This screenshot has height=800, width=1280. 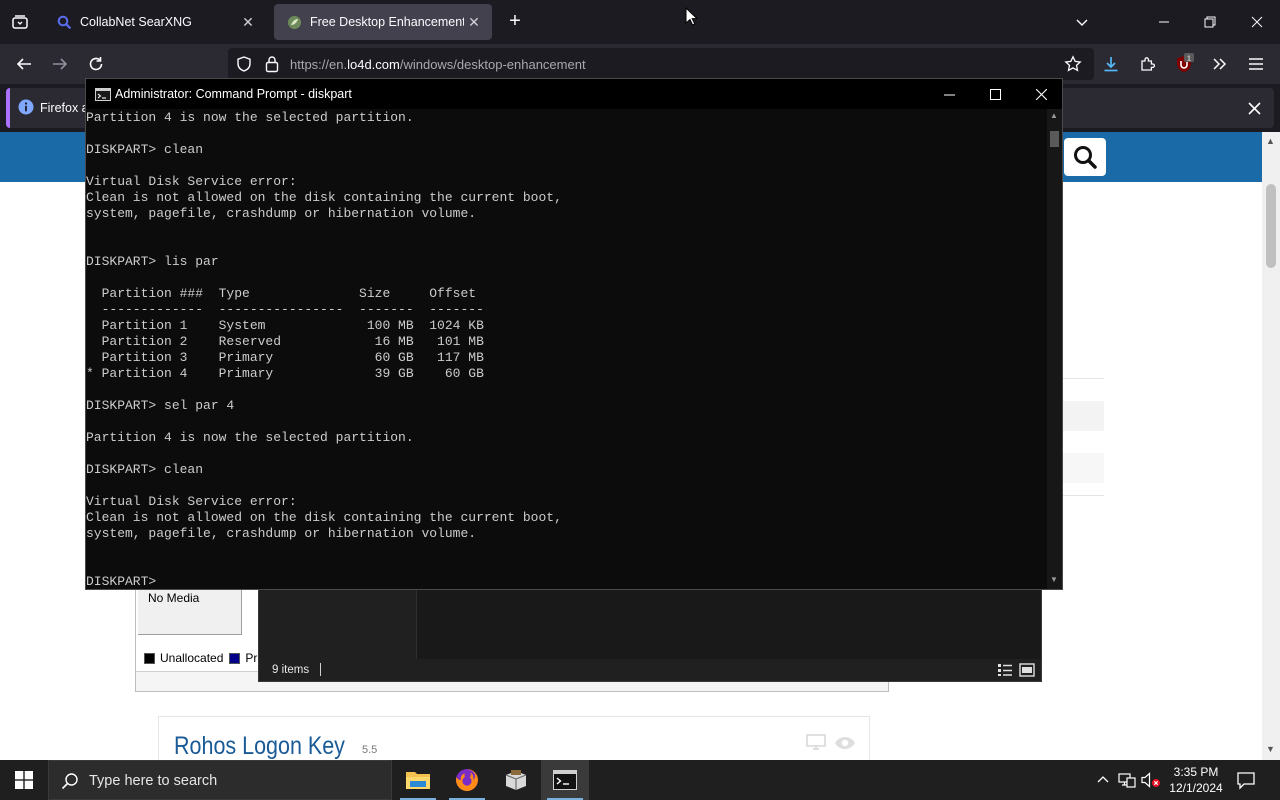 What do you see at coordinates (1219, 64) in the screenshot?
I see `double-chevron-icon` at bounding box center [1219, 64].